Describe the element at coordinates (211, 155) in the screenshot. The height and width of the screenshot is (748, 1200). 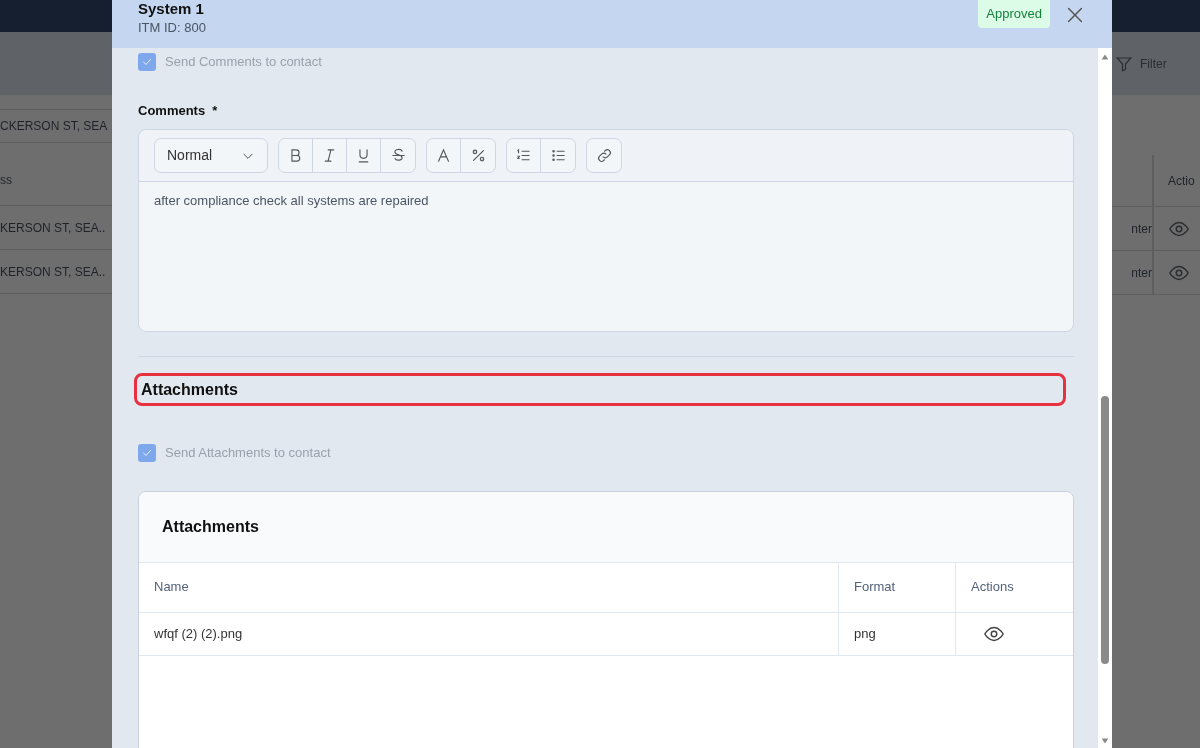
I see `format-select: Normal` at that location.